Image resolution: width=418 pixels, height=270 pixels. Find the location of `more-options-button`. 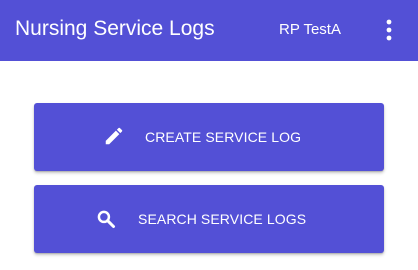

more-options-button is located at coordinates (389, 30).